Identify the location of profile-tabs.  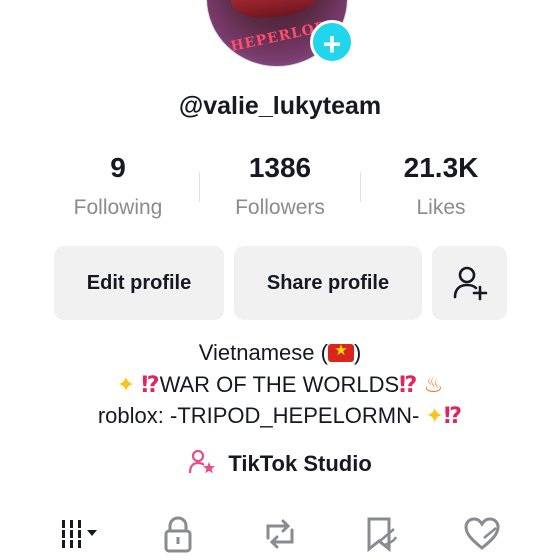
(280, 534).